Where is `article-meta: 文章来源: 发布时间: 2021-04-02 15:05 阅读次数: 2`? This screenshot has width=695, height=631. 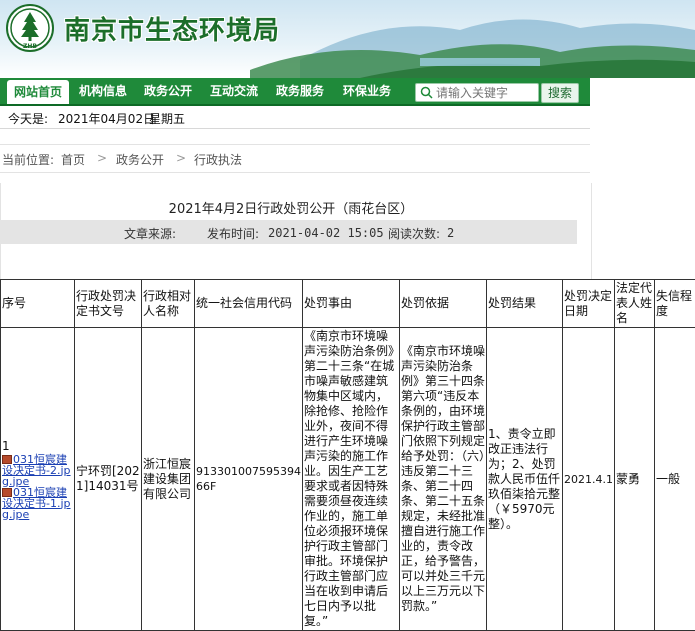
article-meta: 文章来源: 发布时间: 2021-04-02 15:05 阅读次数: 2 is located at coordinates (288, 232).